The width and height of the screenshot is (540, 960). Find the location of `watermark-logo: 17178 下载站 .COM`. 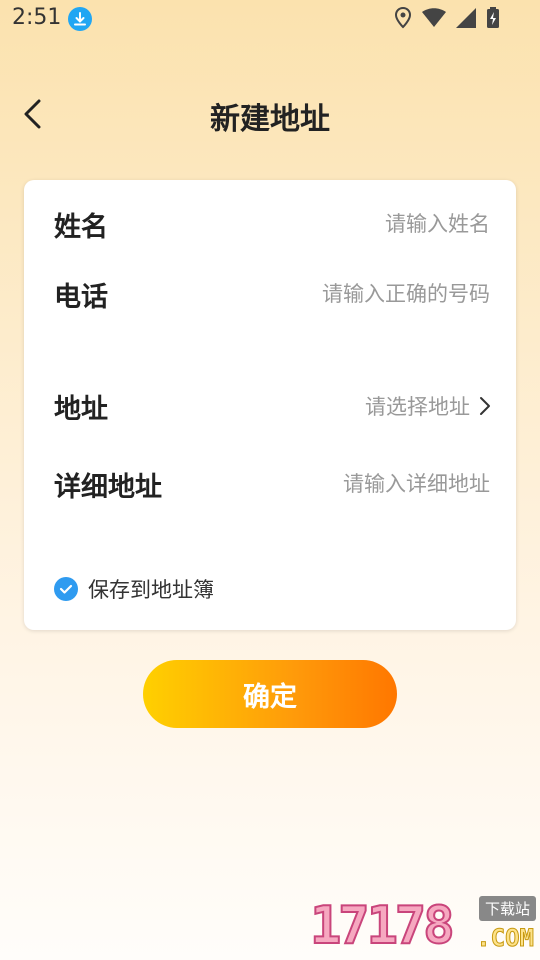

watermark-logo: 17178 下载站 .COM is located at coordinates (423, 926).